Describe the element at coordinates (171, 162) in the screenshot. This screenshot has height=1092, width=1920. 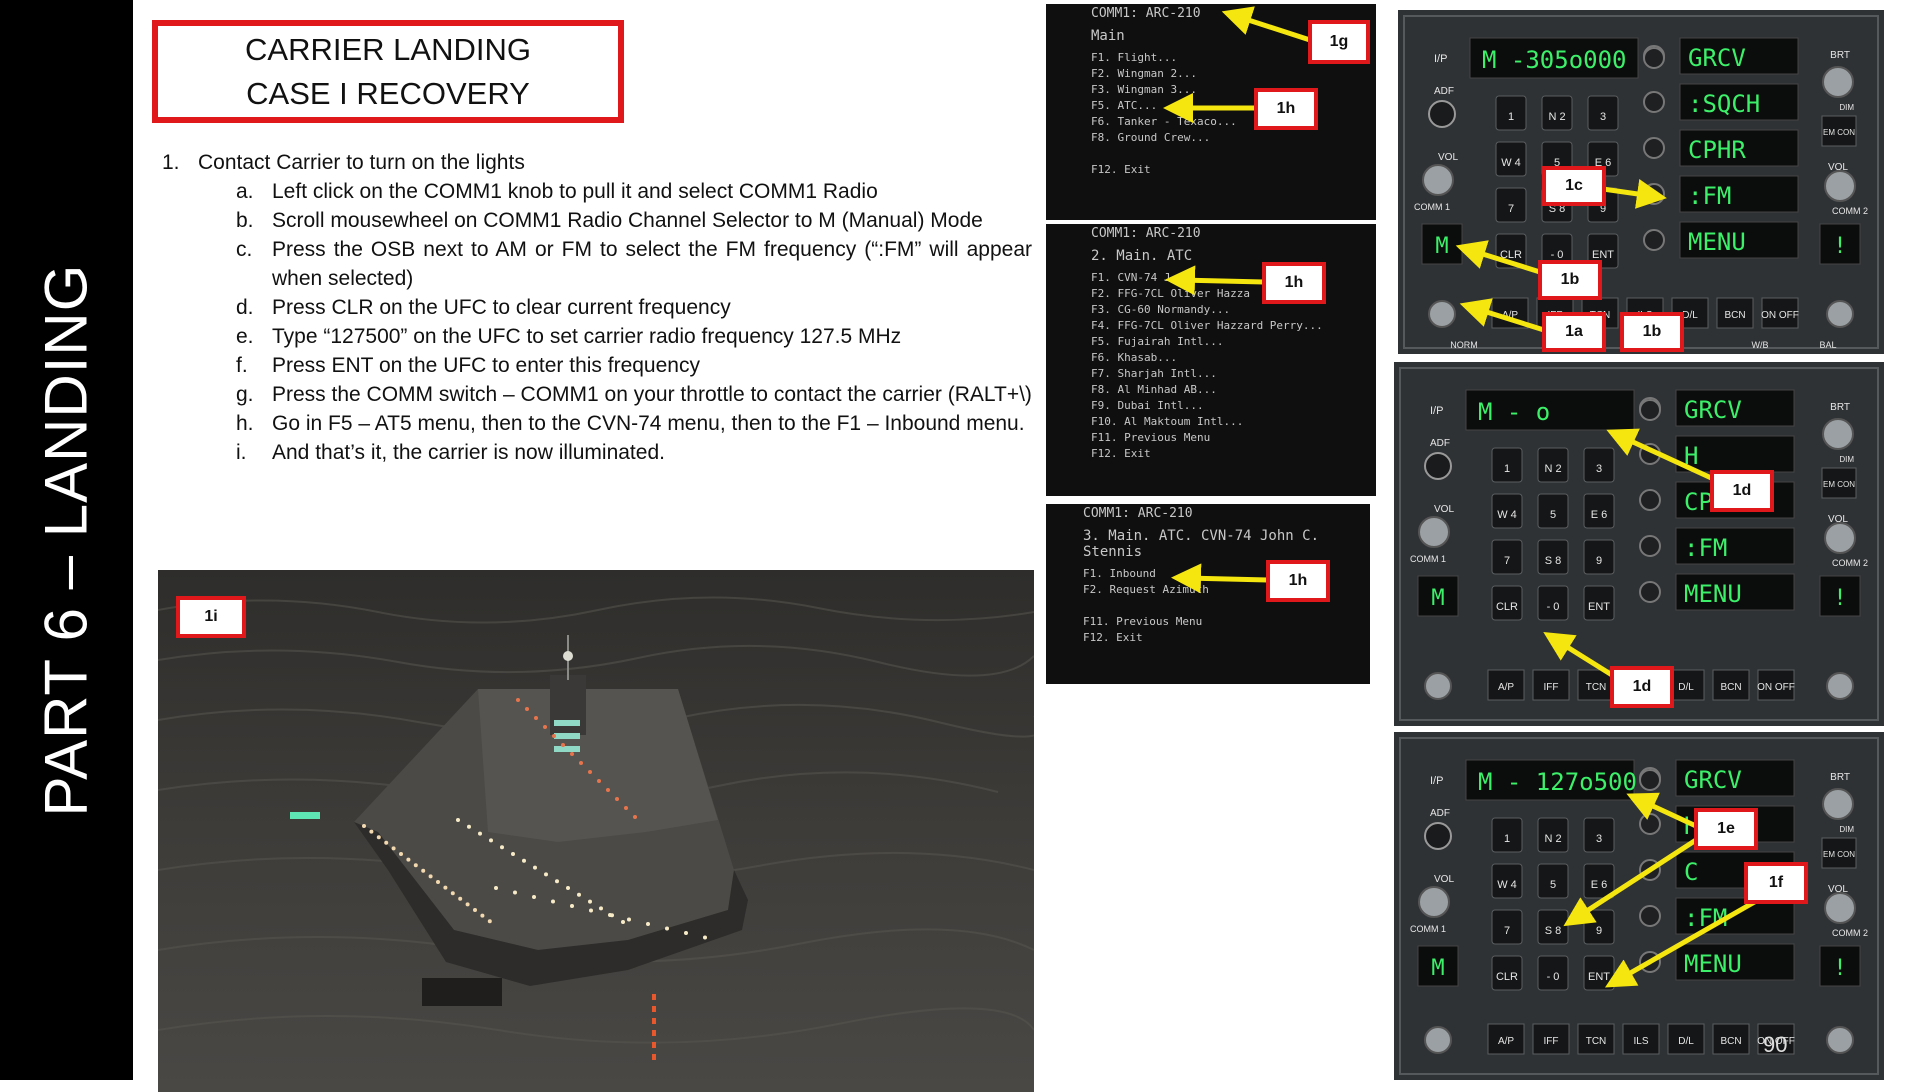
I see `step-number: 1.` at that location.